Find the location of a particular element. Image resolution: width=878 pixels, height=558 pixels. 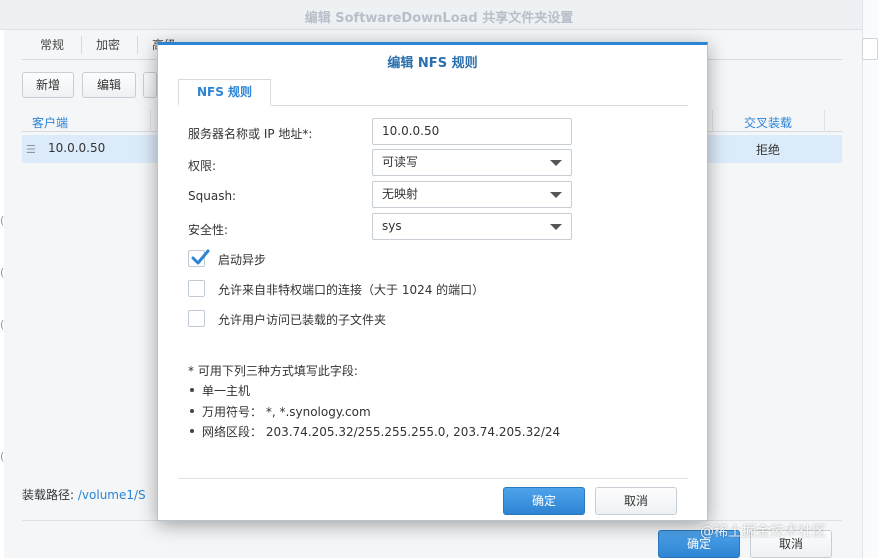

squash-value: 无映射 is located at coordinates (400, 194).